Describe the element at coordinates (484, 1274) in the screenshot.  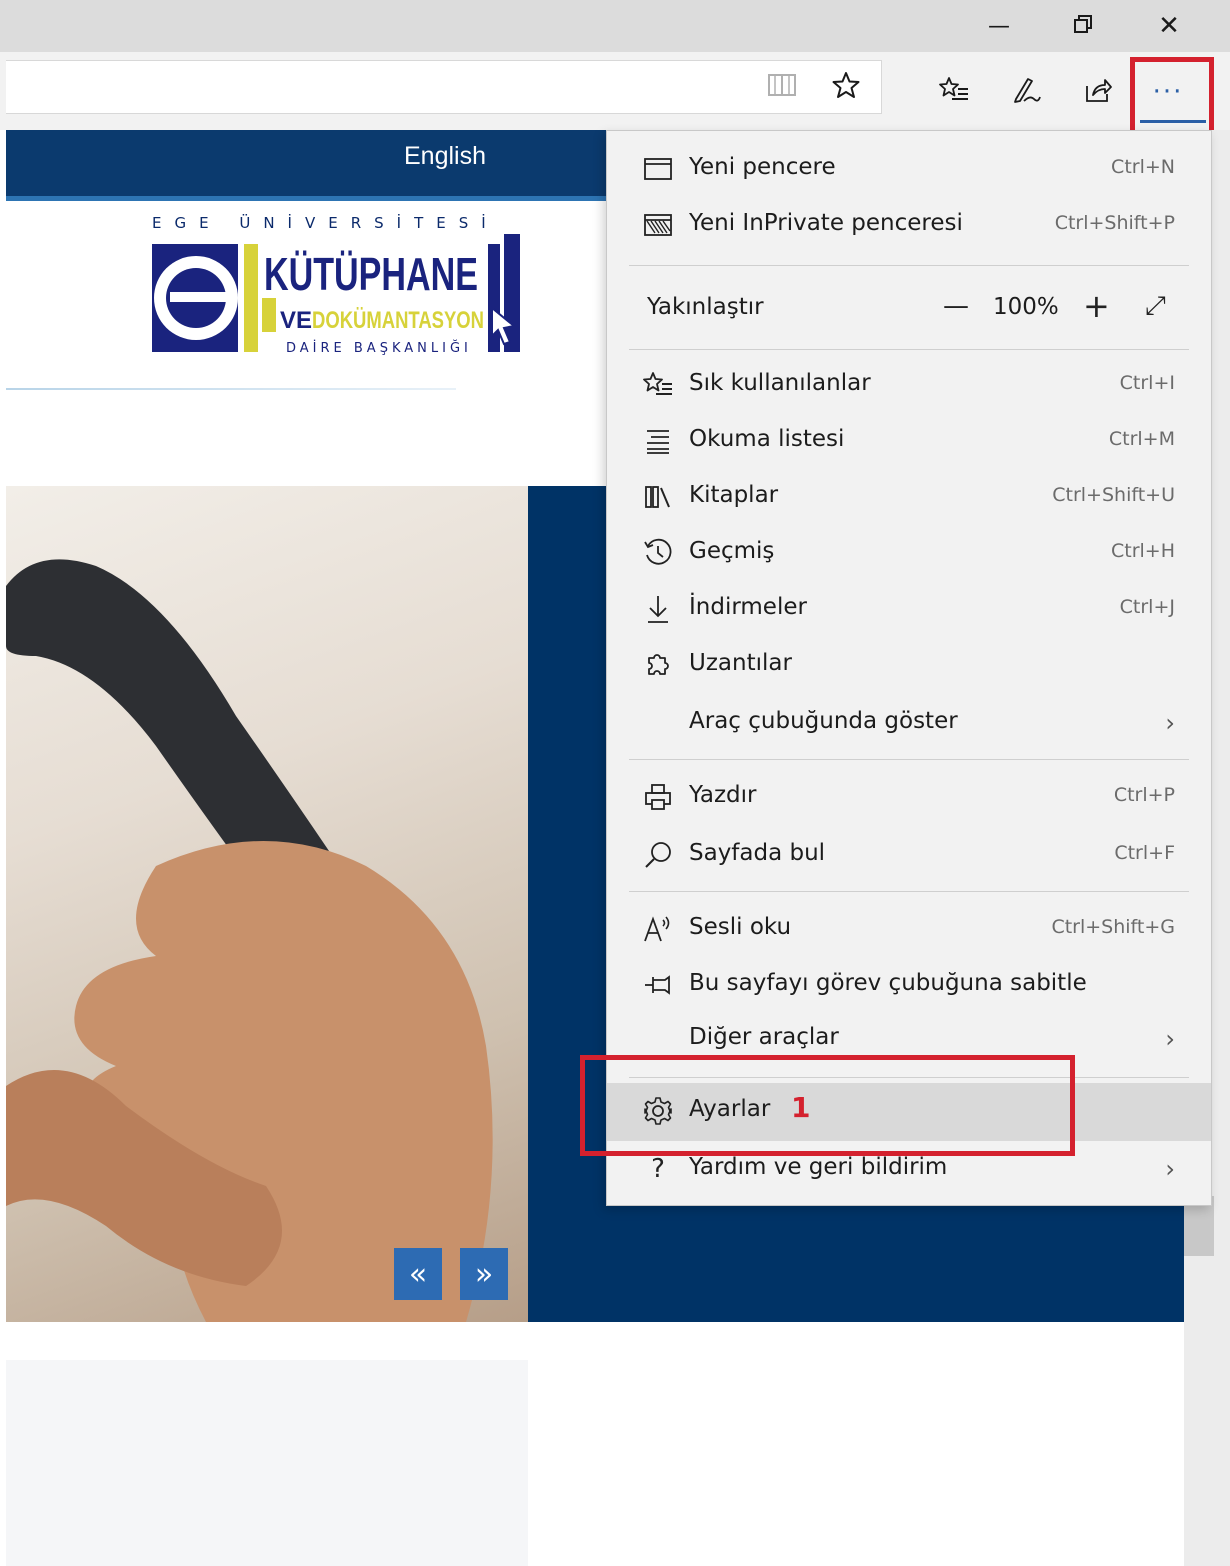
I see `slider-next-button: »` at that location.